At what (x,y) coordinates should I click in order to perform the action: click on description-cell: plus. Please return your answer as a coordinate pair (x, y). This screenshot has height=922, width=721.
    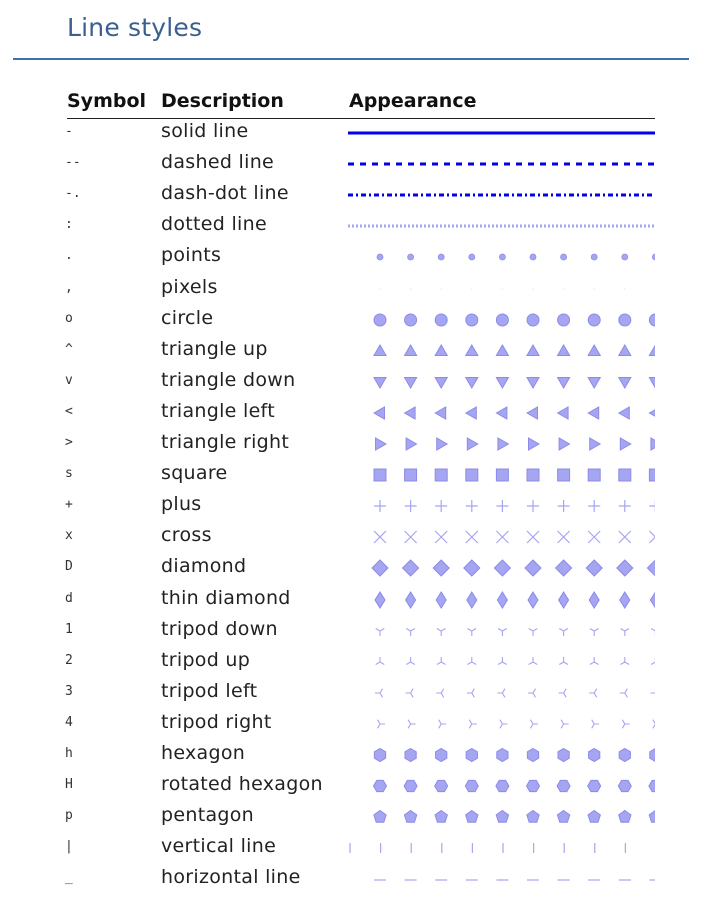
    Looking at the image, I should click on (181, 504).